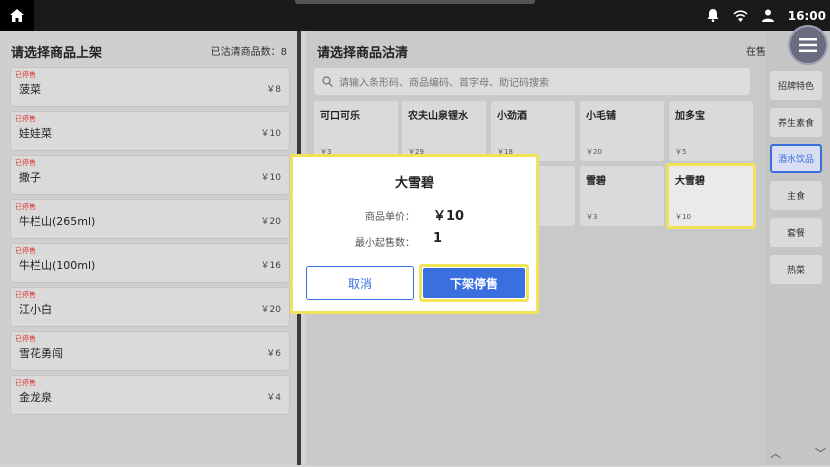  What do you see at coordinates (796, 269) in the screenshot?
I see `category-item: 热菜` at bounding box center [796, 269].